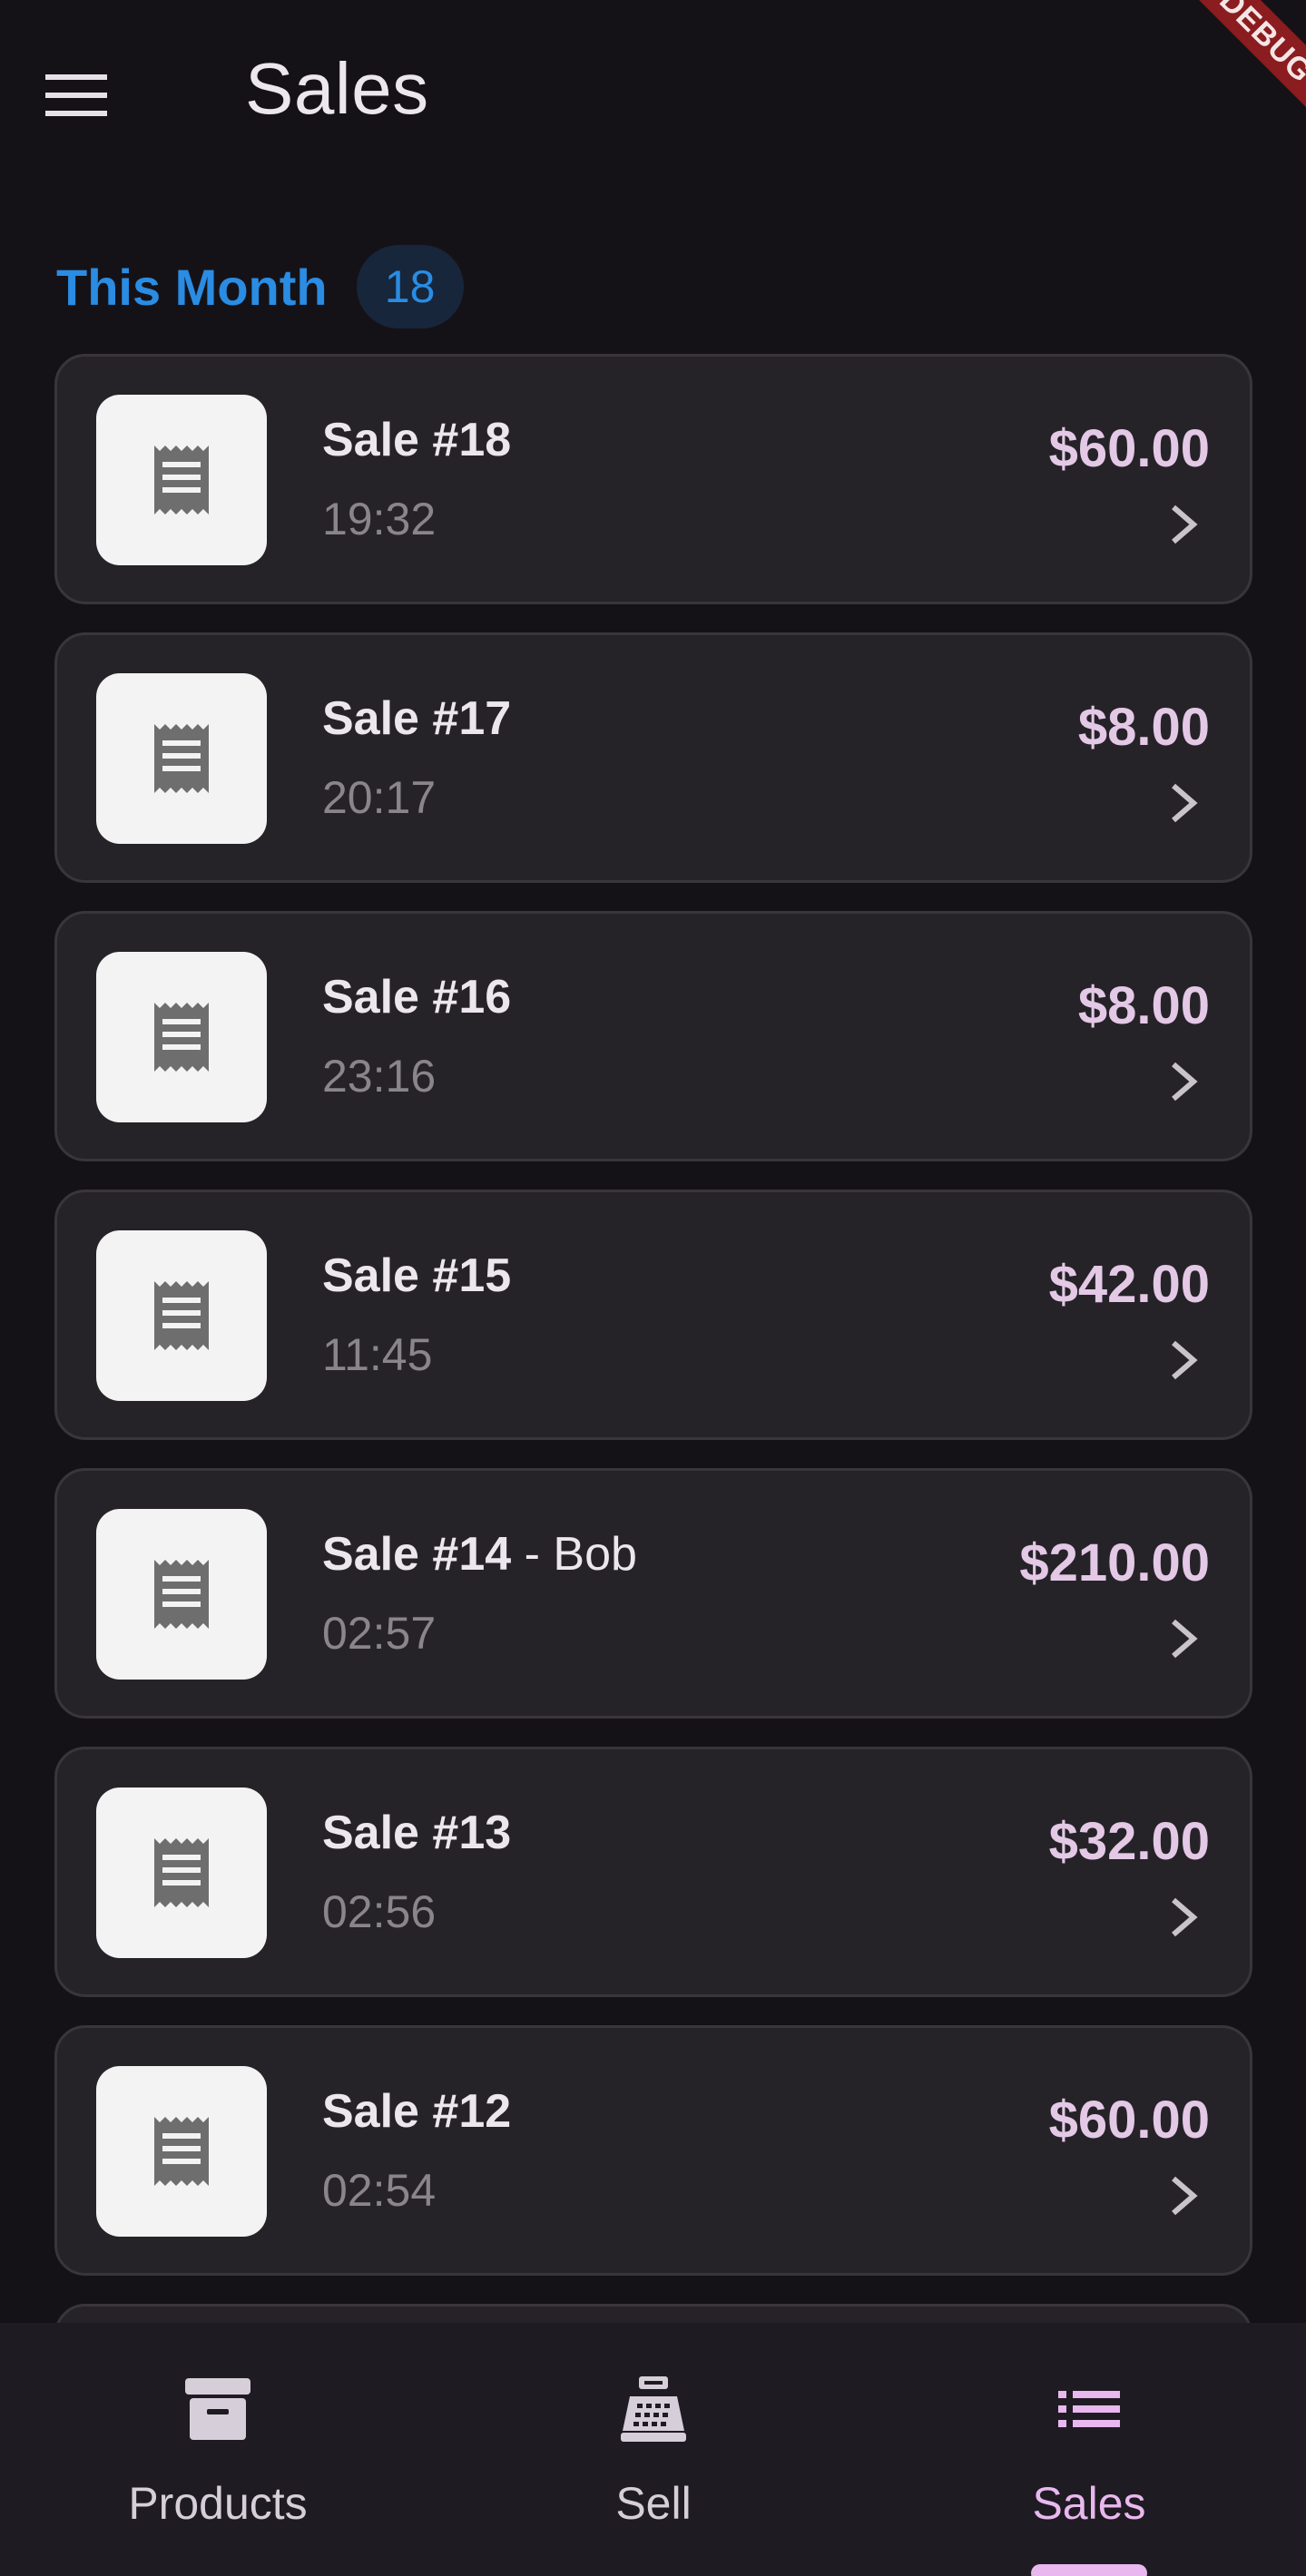  I want to click on sale-title: Sale #12, so click(417, 2111).